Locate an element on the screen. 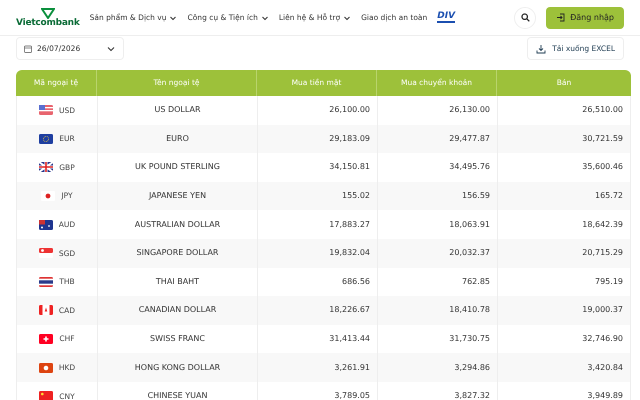 The width and height of the screenshot is (640, 400). table-cell-text: 165.72 is located at coordinates (609, 196).